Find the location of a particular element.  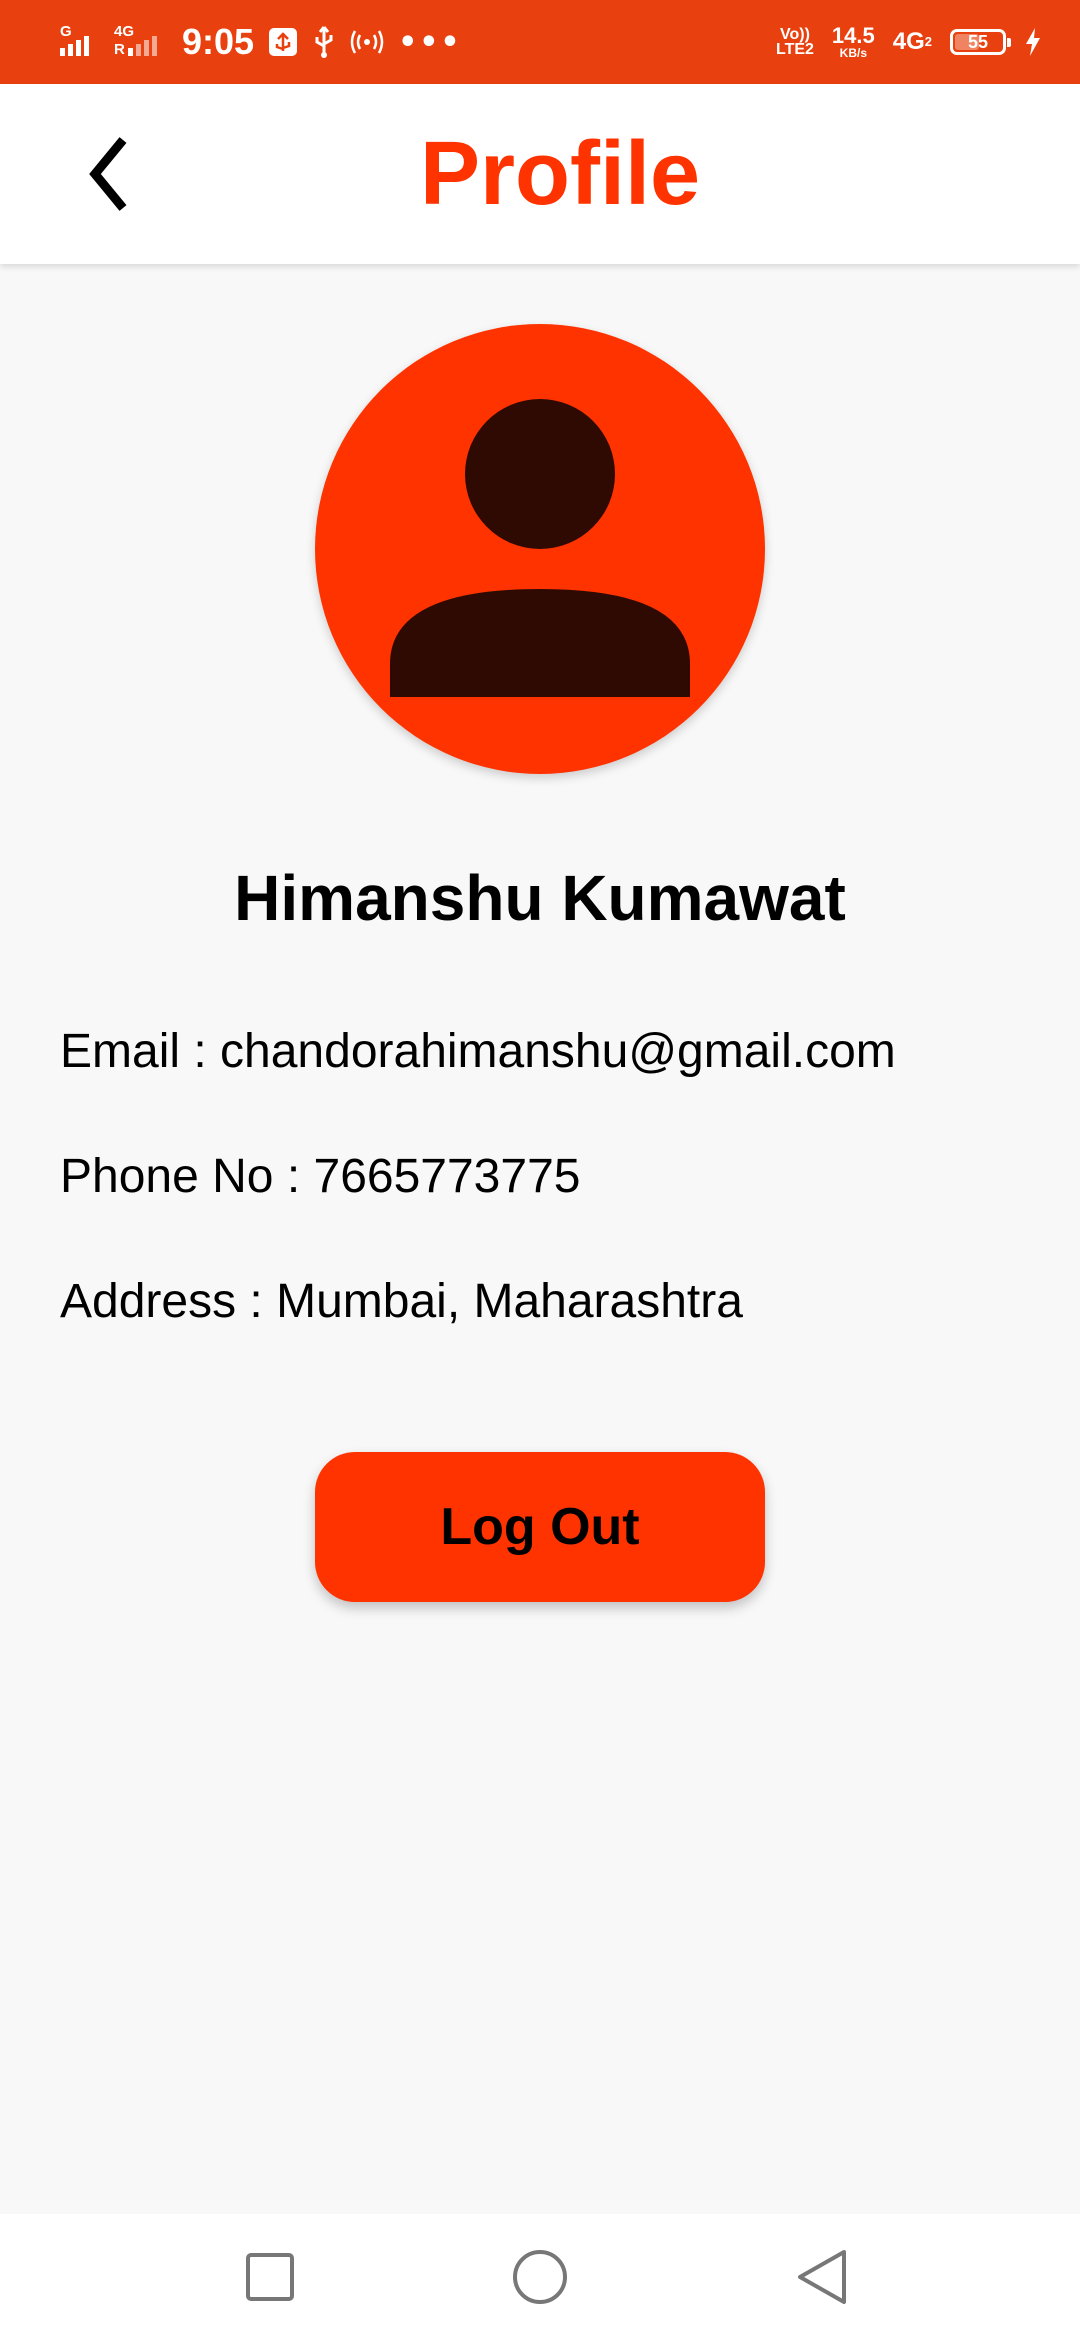

home-button is located at coordinates (540, 2277).